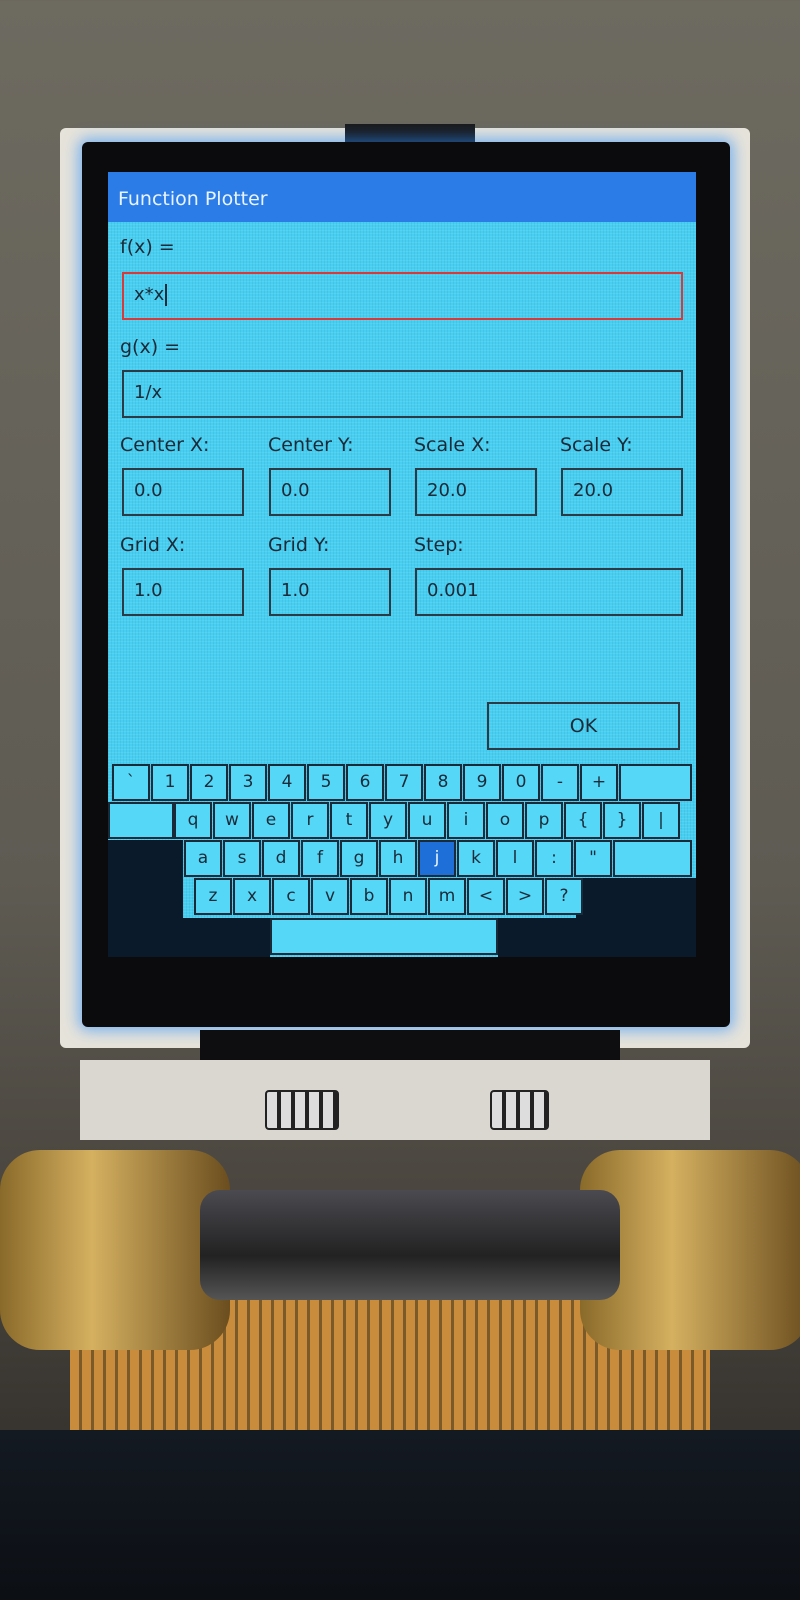 Image resolution: width=800 pixels, height=1600 pixels. What do you see at coordinates (365, 782) in the screenshot?
I see `key-6: 6` at bounding box center [365, 782].